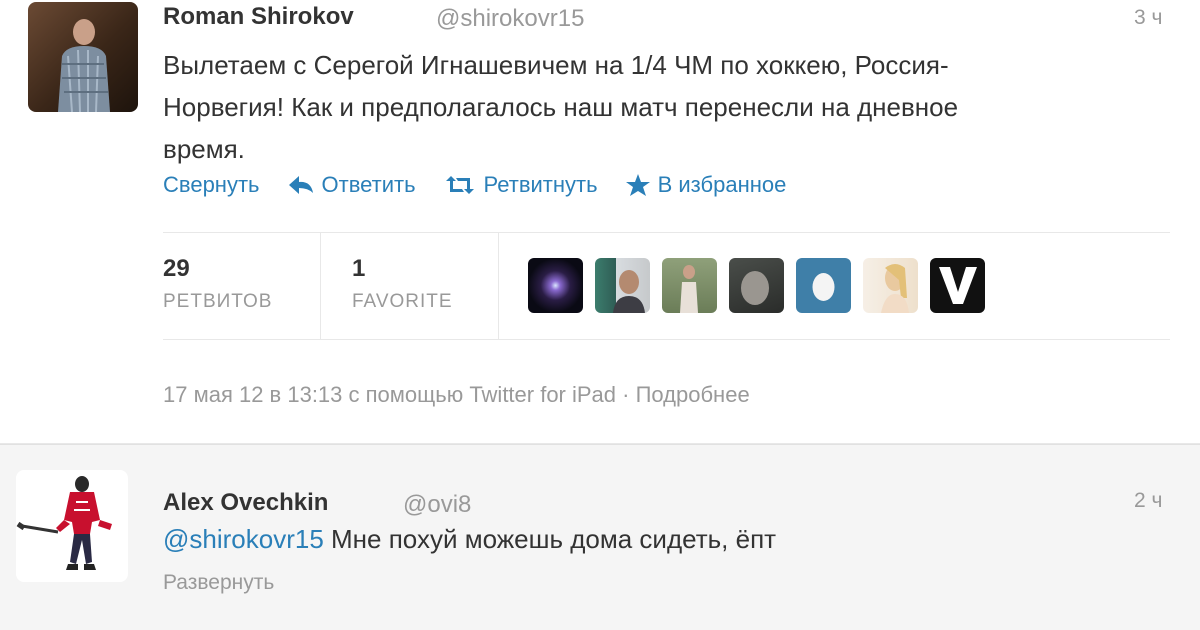 The image size is (1200, 630). I want to click on retweet-label: Ретвитнуть, so click(540, 184).